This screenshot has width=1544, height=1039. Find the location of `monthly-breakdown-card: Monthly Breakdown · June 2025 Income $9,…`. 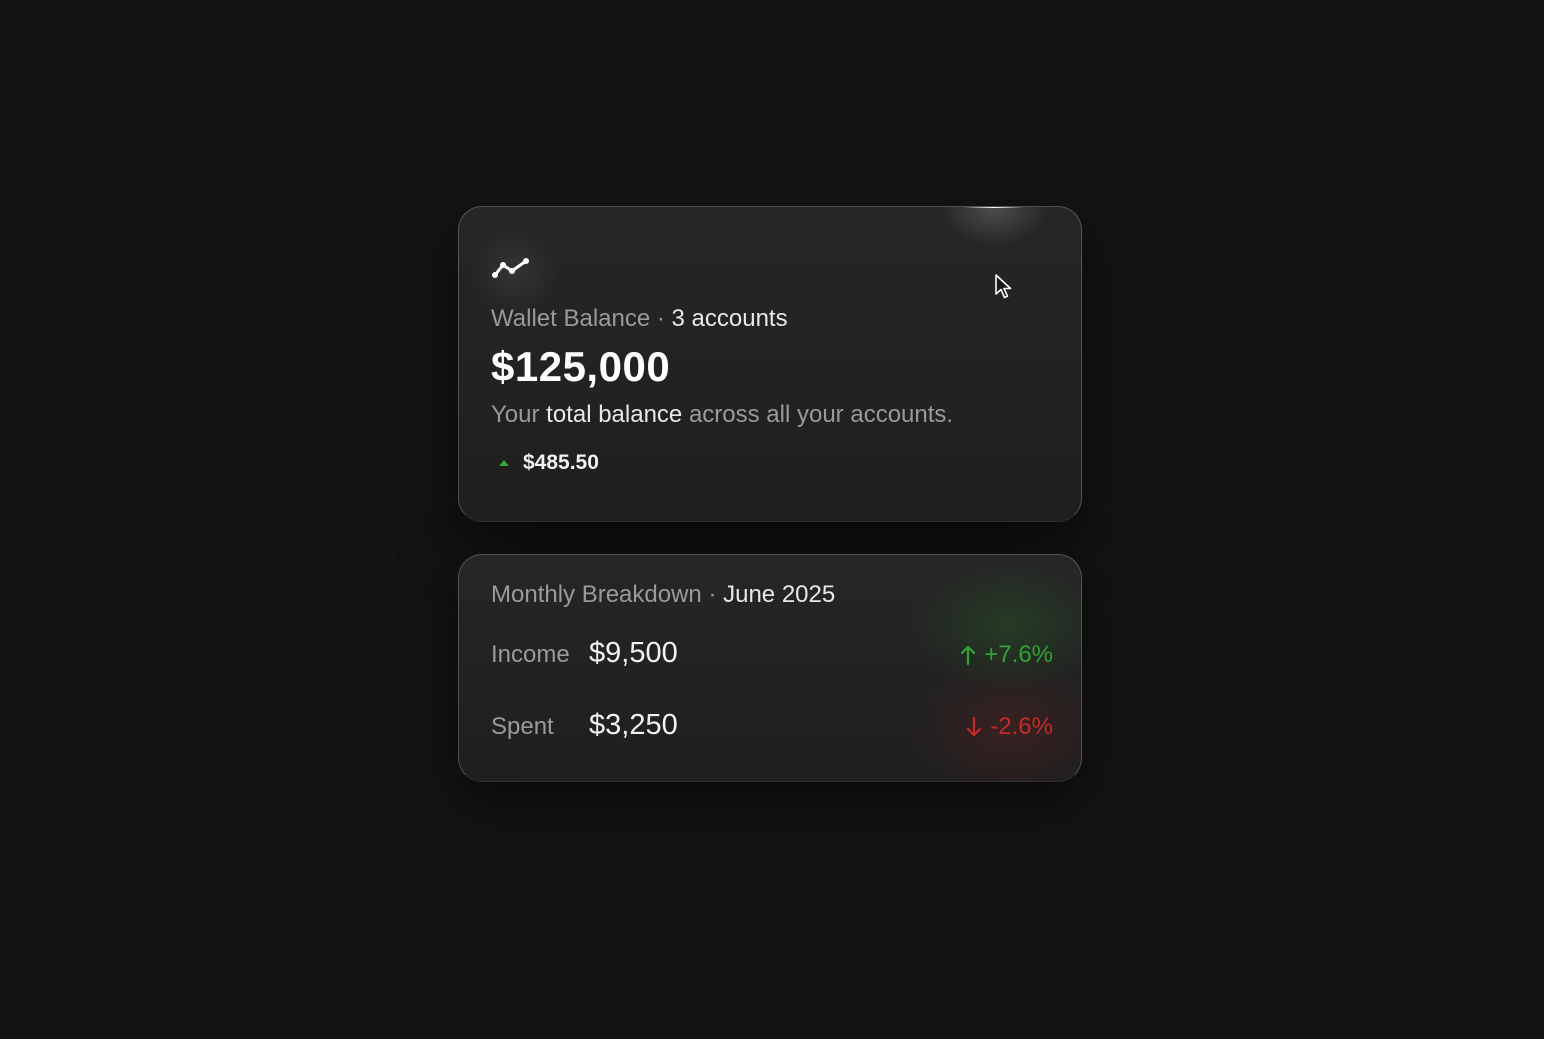

monthly-breakdown-card: Monthly Breakdown · June 2025 Income $9,… is located at coordinates (770, 668).